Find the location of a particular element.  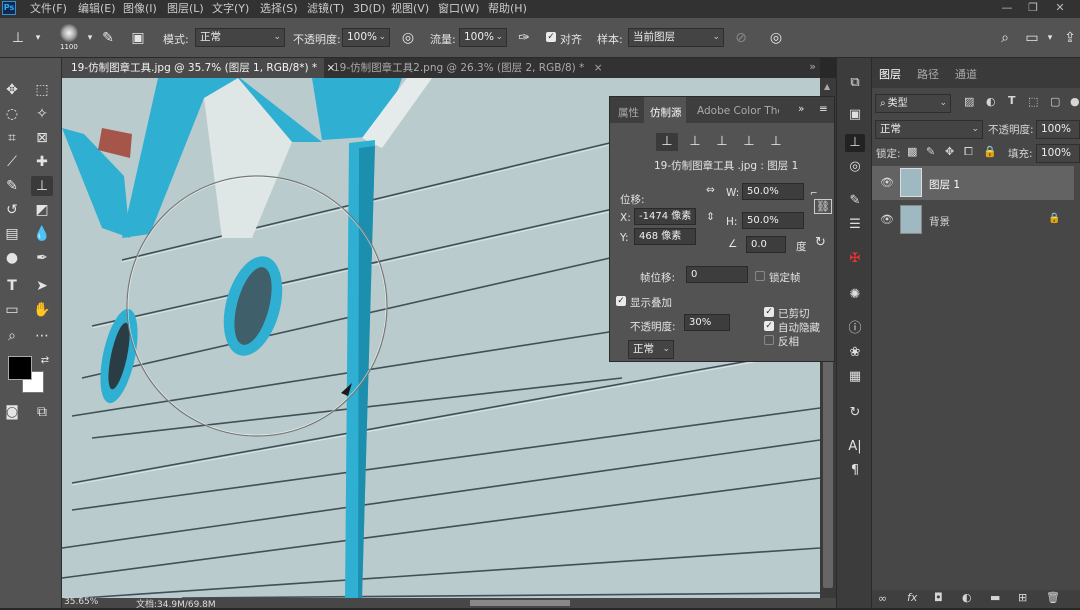

character-panel-icon: A| is located at coordinates (855, 447).